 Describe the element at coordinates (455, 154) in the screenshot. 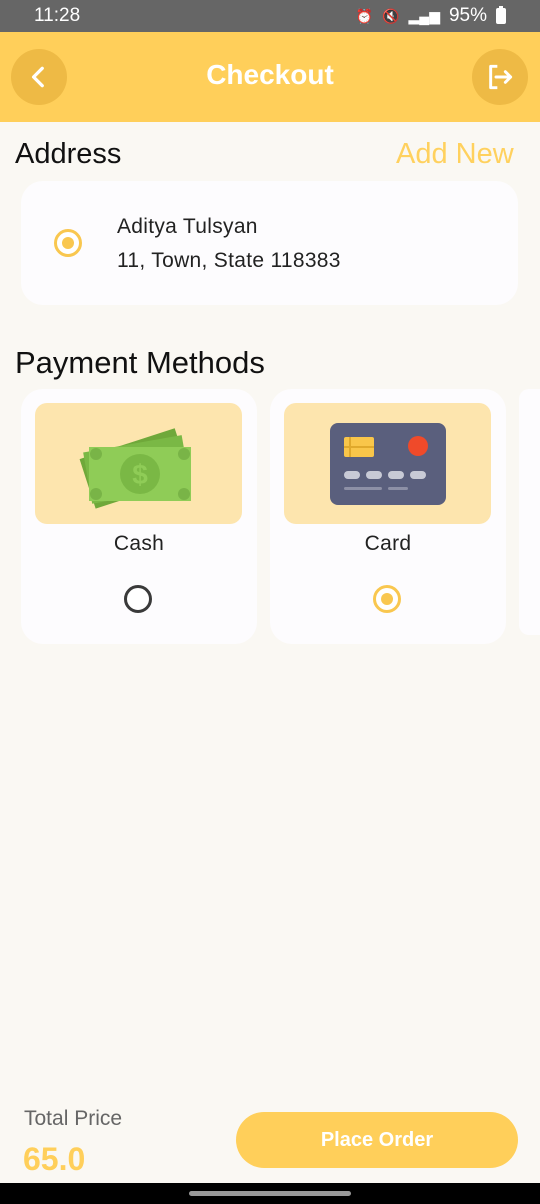

I see `add-new-address-button: Add New` at that location.